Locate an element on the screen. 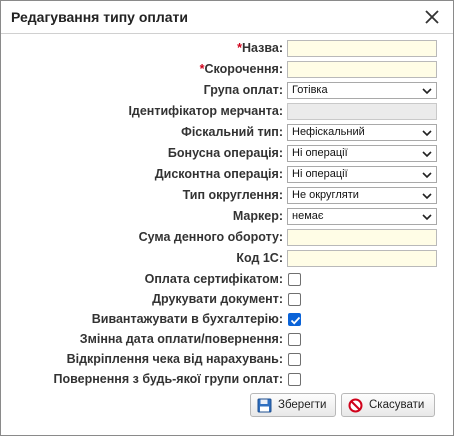 The height and width of the screenshot is (436, 454). rounding-type-select: Не округляти is located at coordinates (362, 195).